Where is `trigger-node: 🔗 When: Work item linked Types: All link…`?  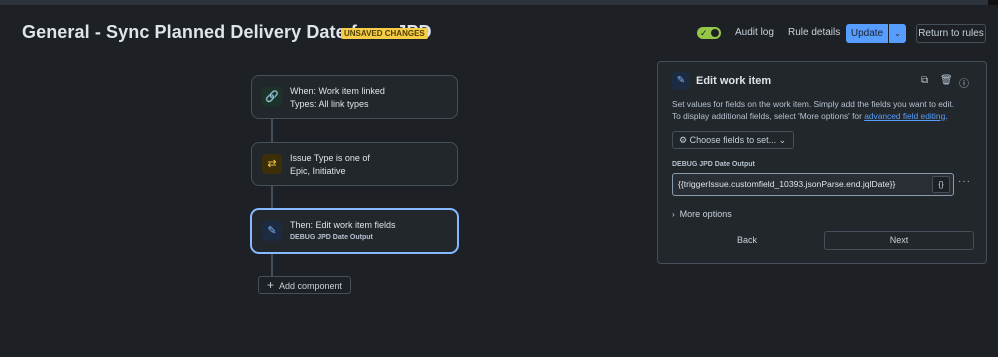 trigger-node: 🔗 When: Work item linked Types: All link… is located at coordinates (354, 97).